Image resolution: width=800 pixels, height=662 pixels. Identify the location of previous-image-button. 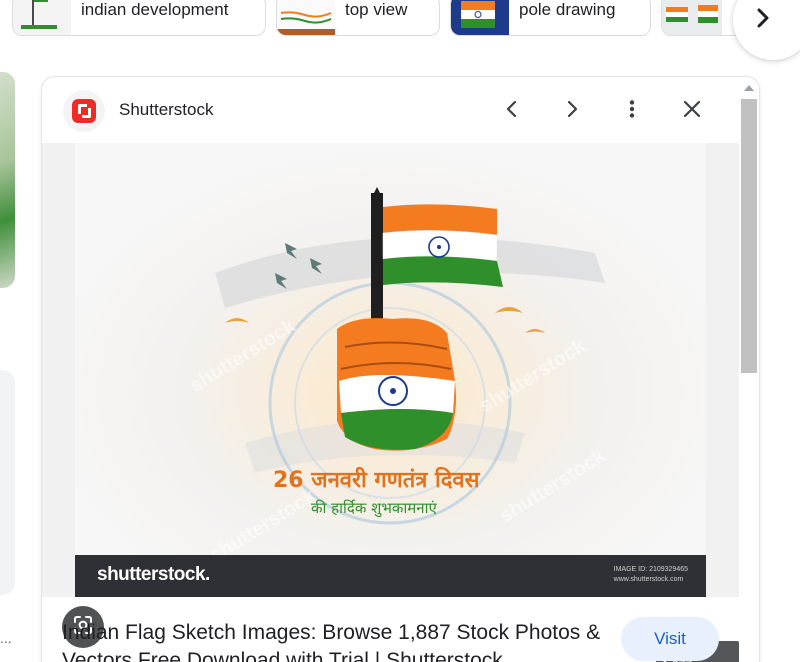
(512, 111).